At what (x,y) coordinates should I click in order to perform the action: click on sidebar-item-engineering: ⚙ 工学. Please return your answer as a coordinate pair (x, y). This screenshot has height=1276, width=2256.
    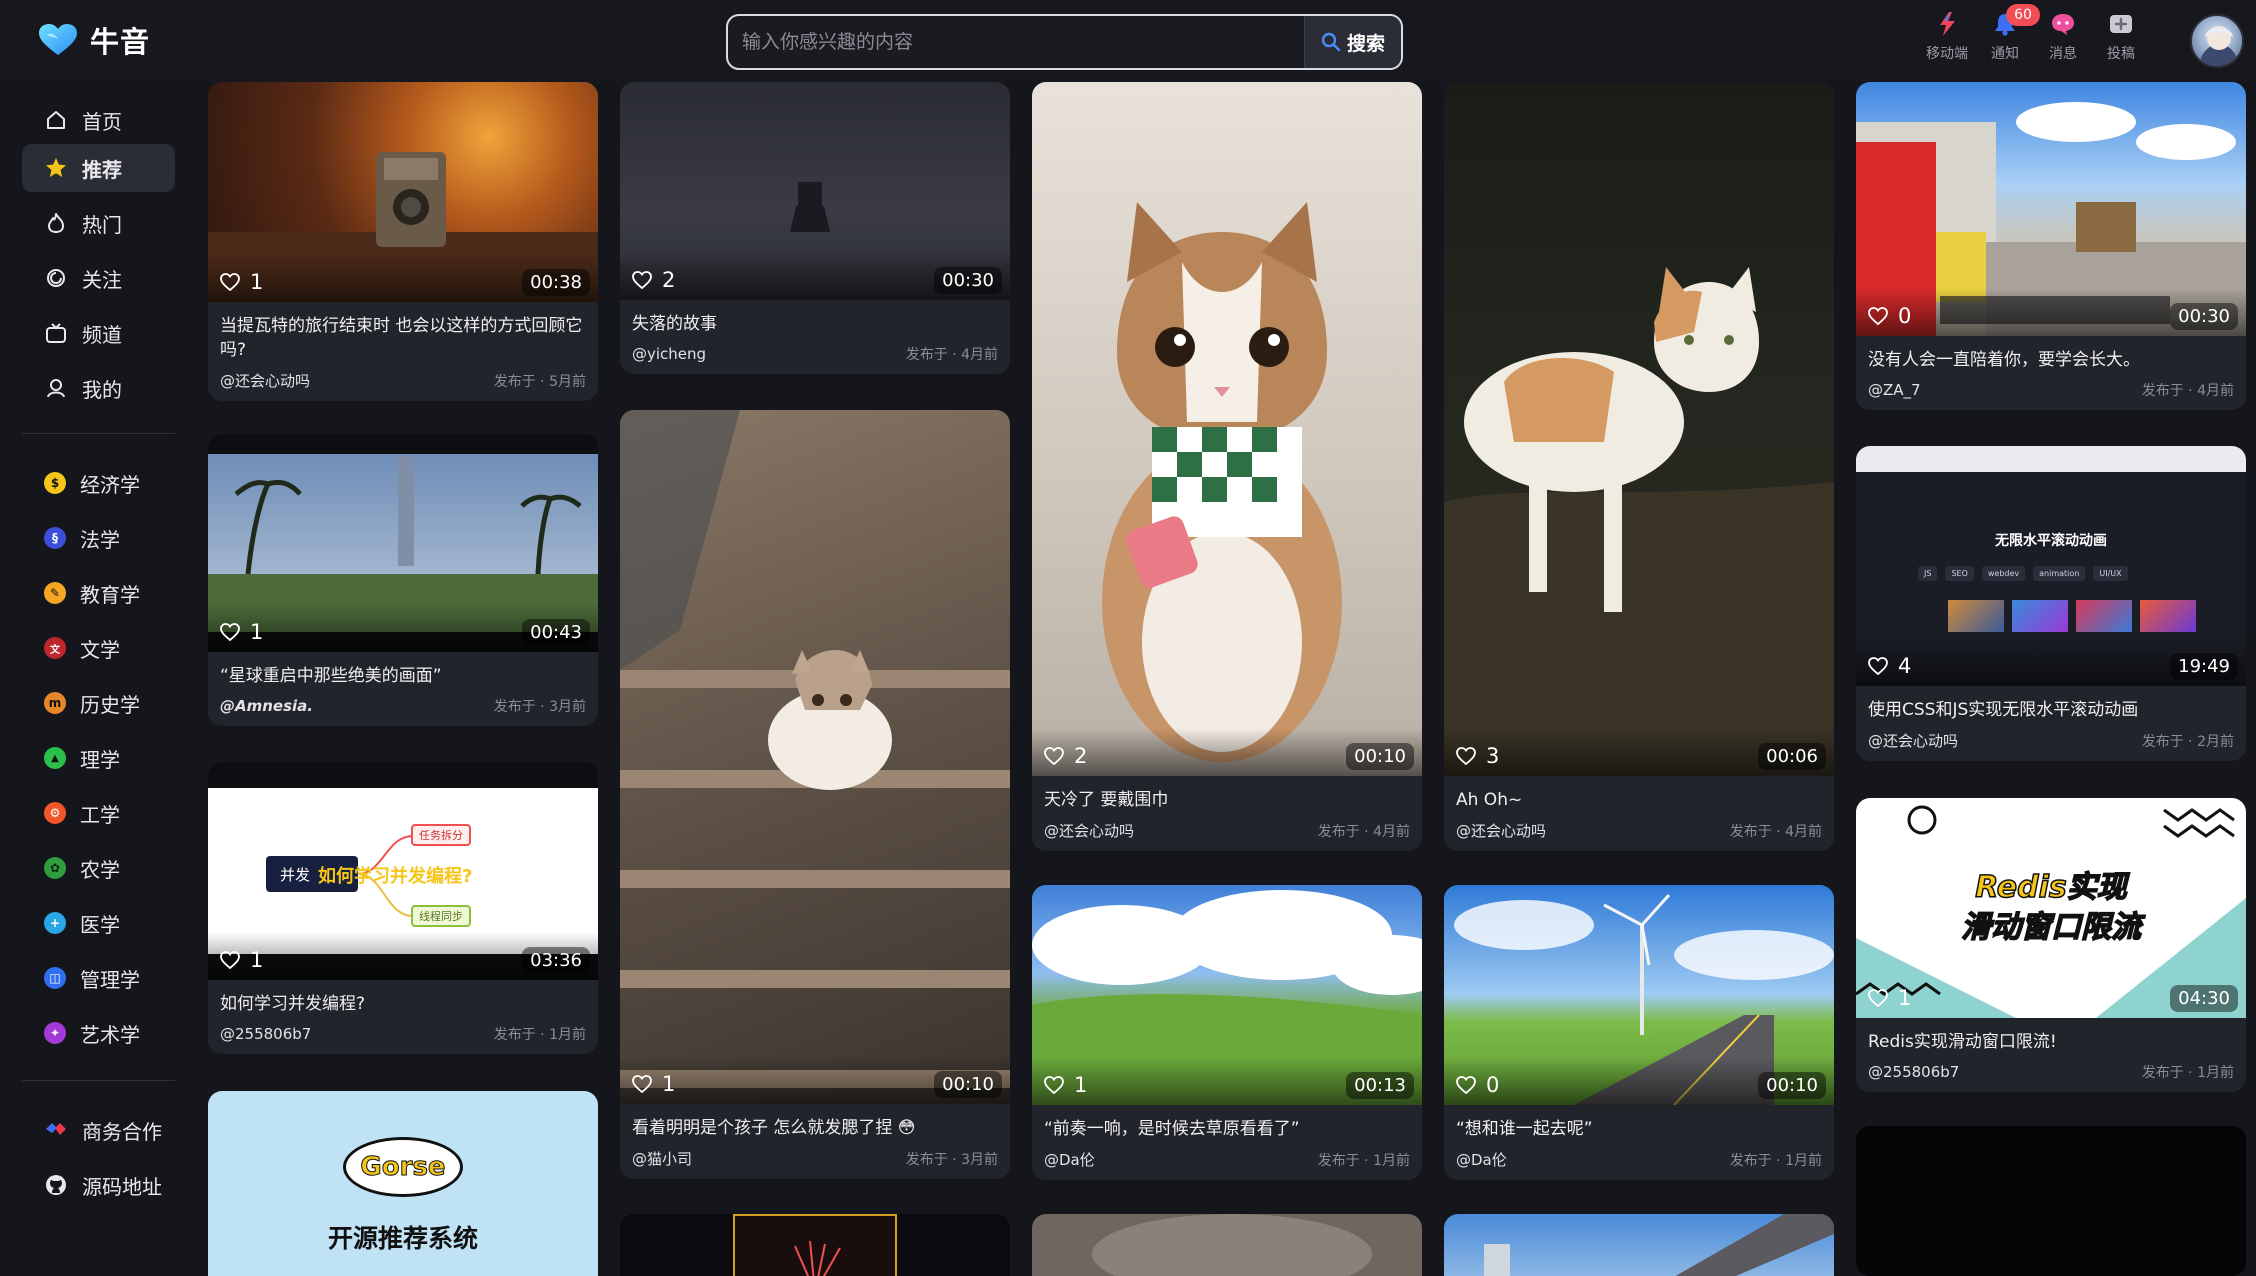
    Looking at the image, I should click on (98, 813).